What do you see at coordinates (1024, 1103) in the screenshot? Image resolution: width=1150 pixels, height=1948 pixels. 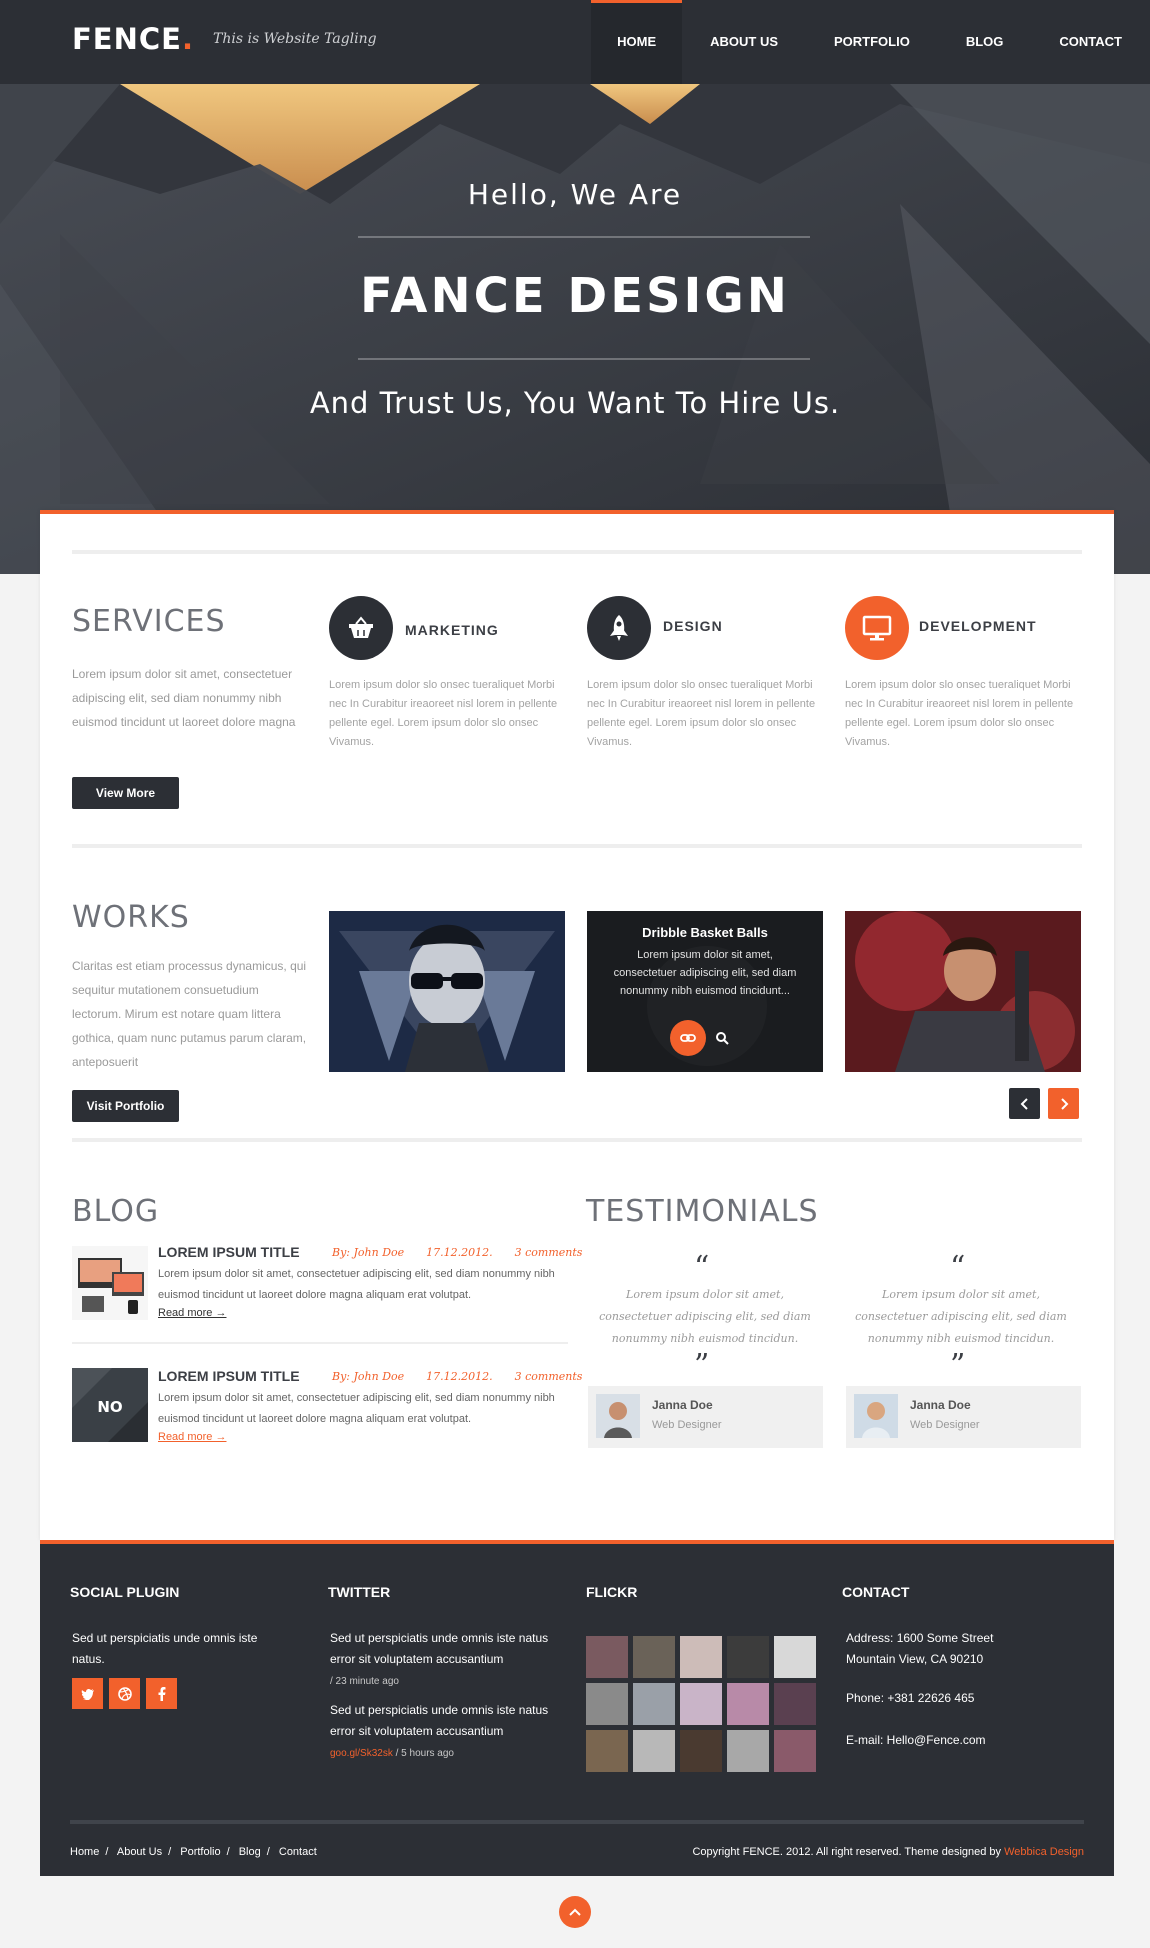 I see `portfolio-prev-button` at bounding box center [1024, 1103].